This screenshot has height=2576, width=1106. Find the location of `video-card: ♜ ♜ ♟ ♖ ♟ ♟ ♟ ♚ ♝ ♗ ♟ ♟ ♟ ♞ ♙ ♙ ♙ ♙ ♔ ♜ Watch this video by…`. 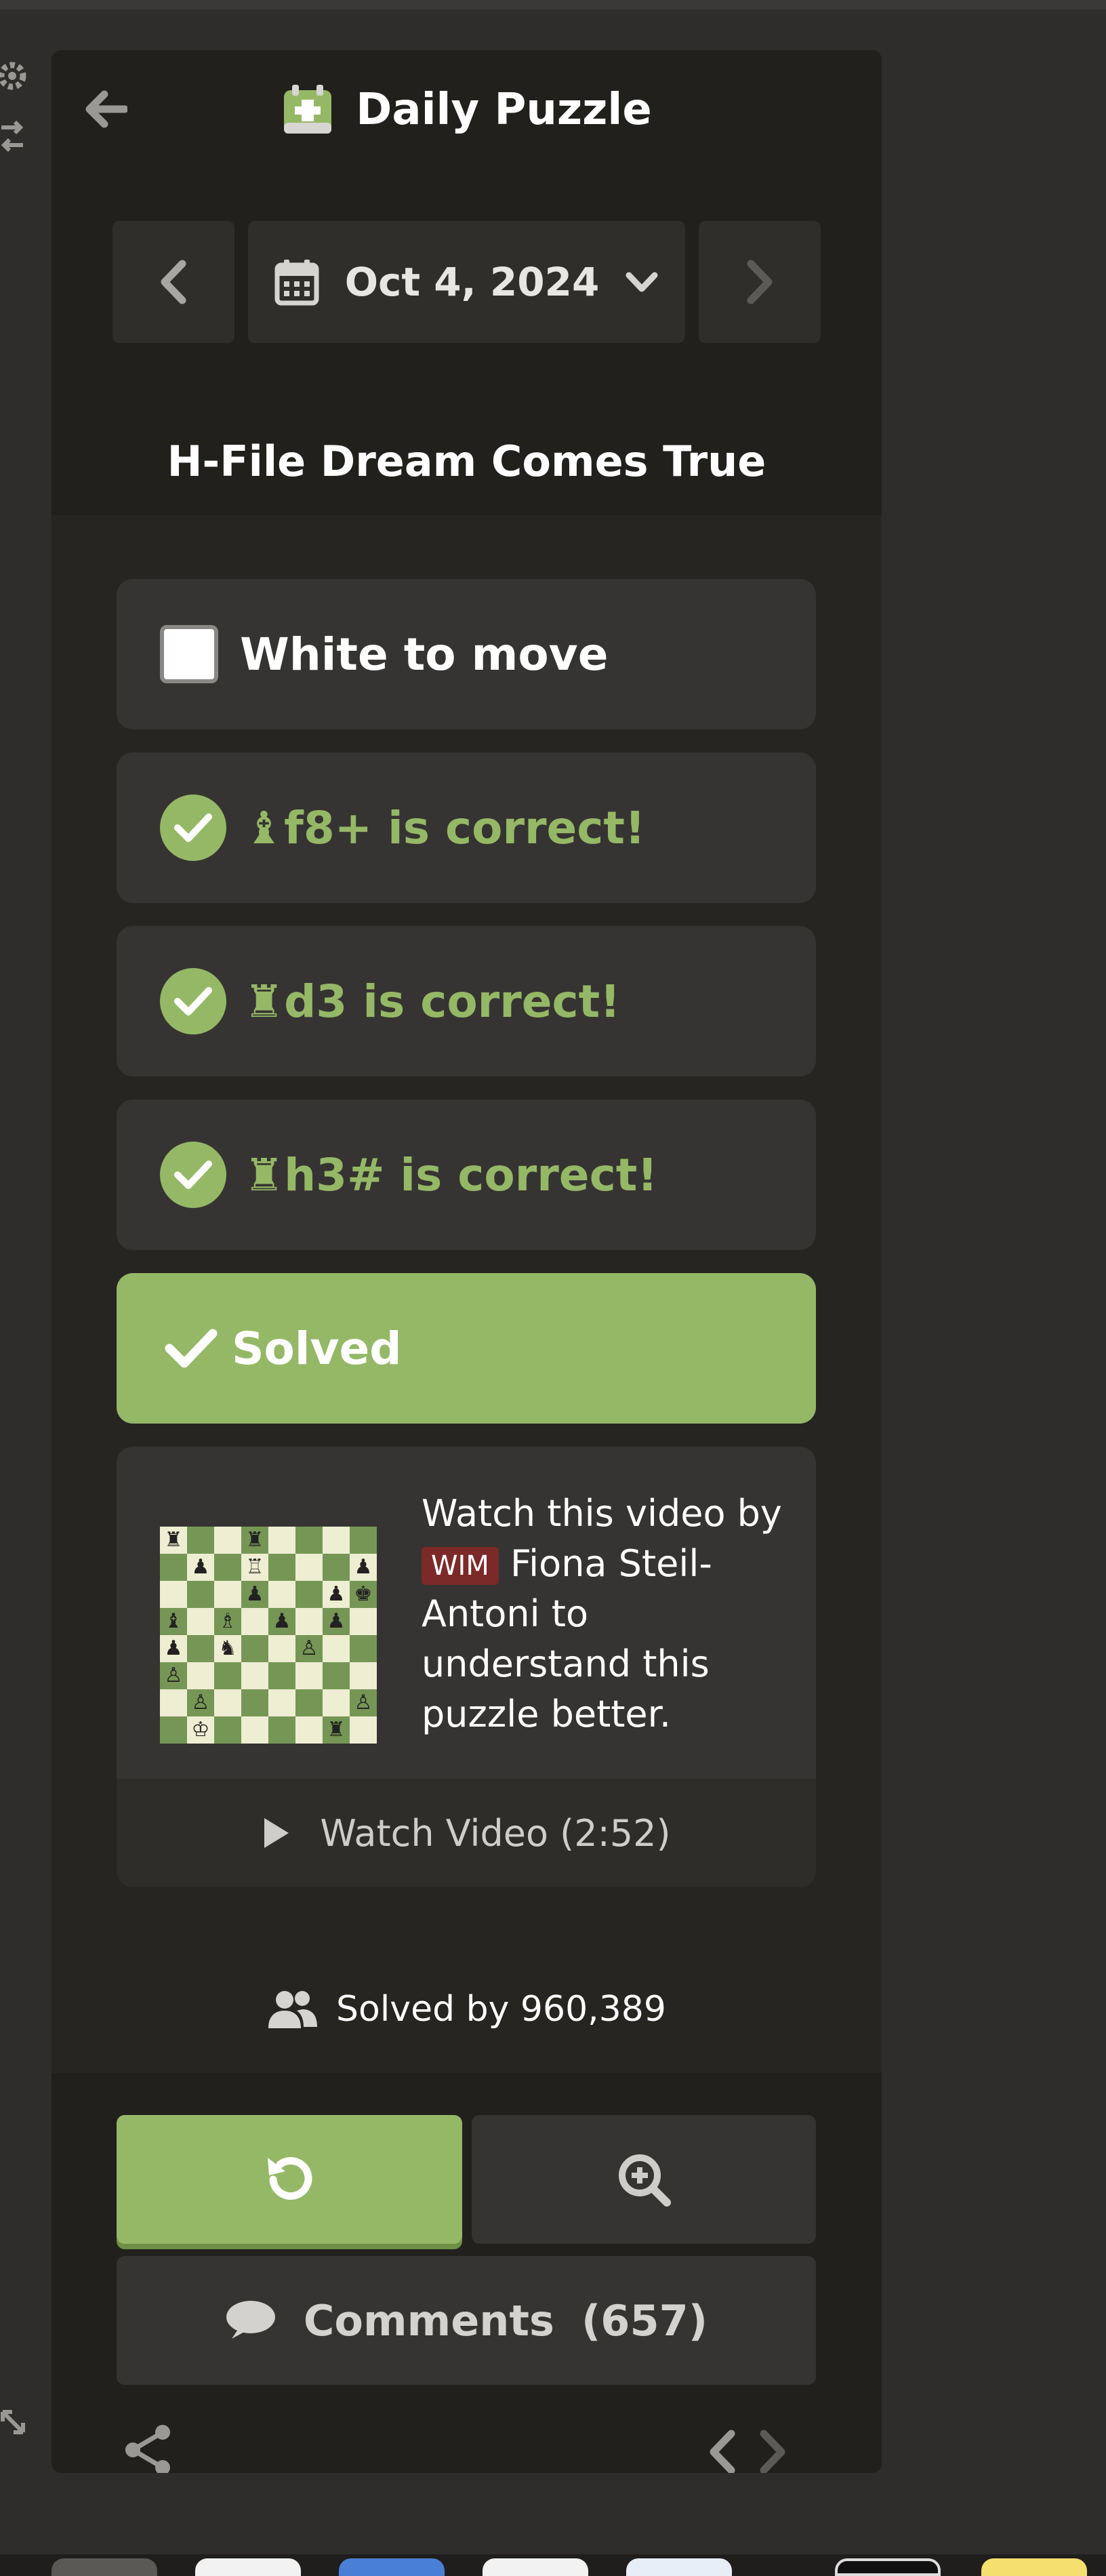

video-card: ♜ ♜ ♟ ♖ ♟ ♟ ♟ ♚ ♝ ♗ ♟ ♟ ♟ ♞ ♙ ♙ ♙ ♙ ♔ ♜ Watch this video by… is located at coordinates (467, 1667).